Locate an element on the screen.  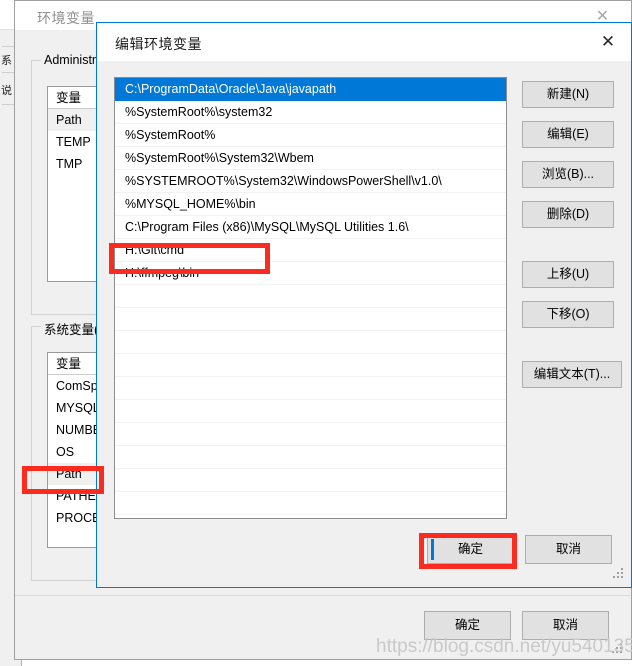
list-item: H:\ffmpeg\bin is located at coordinates (310, 273).